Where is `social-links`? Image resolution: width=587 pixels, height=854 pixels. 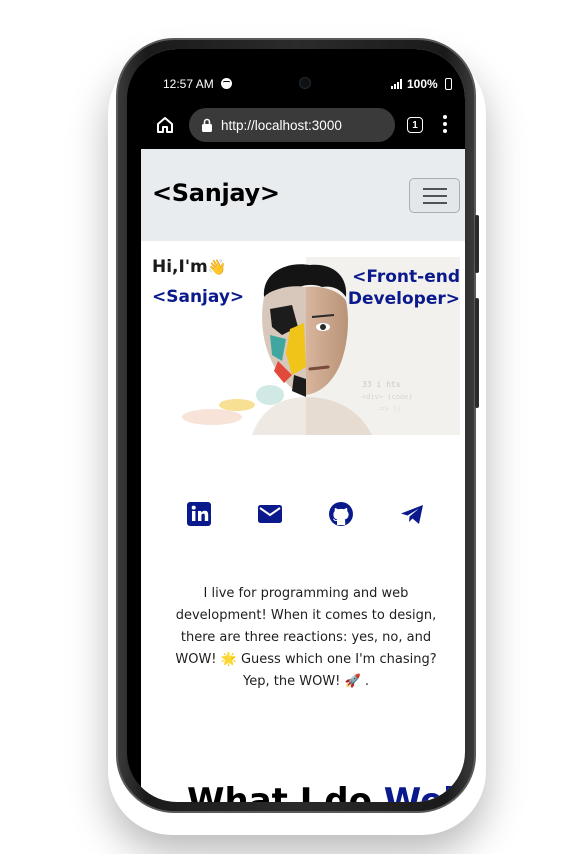 social-links is located at coordinates (303, 519).